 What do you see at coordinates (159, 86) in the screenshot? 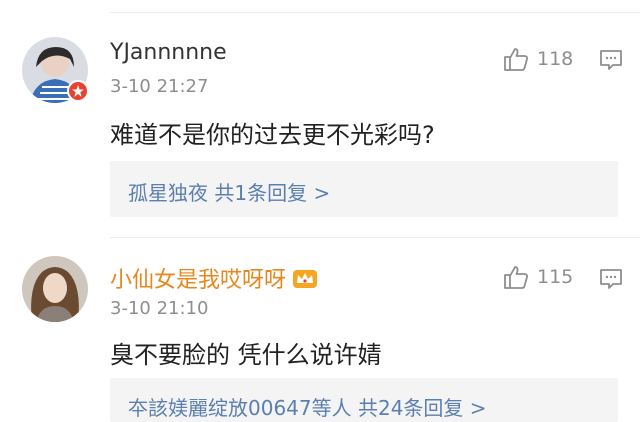
I see `comment-time: 3-10 21:27` at bounding box center [159, 86].